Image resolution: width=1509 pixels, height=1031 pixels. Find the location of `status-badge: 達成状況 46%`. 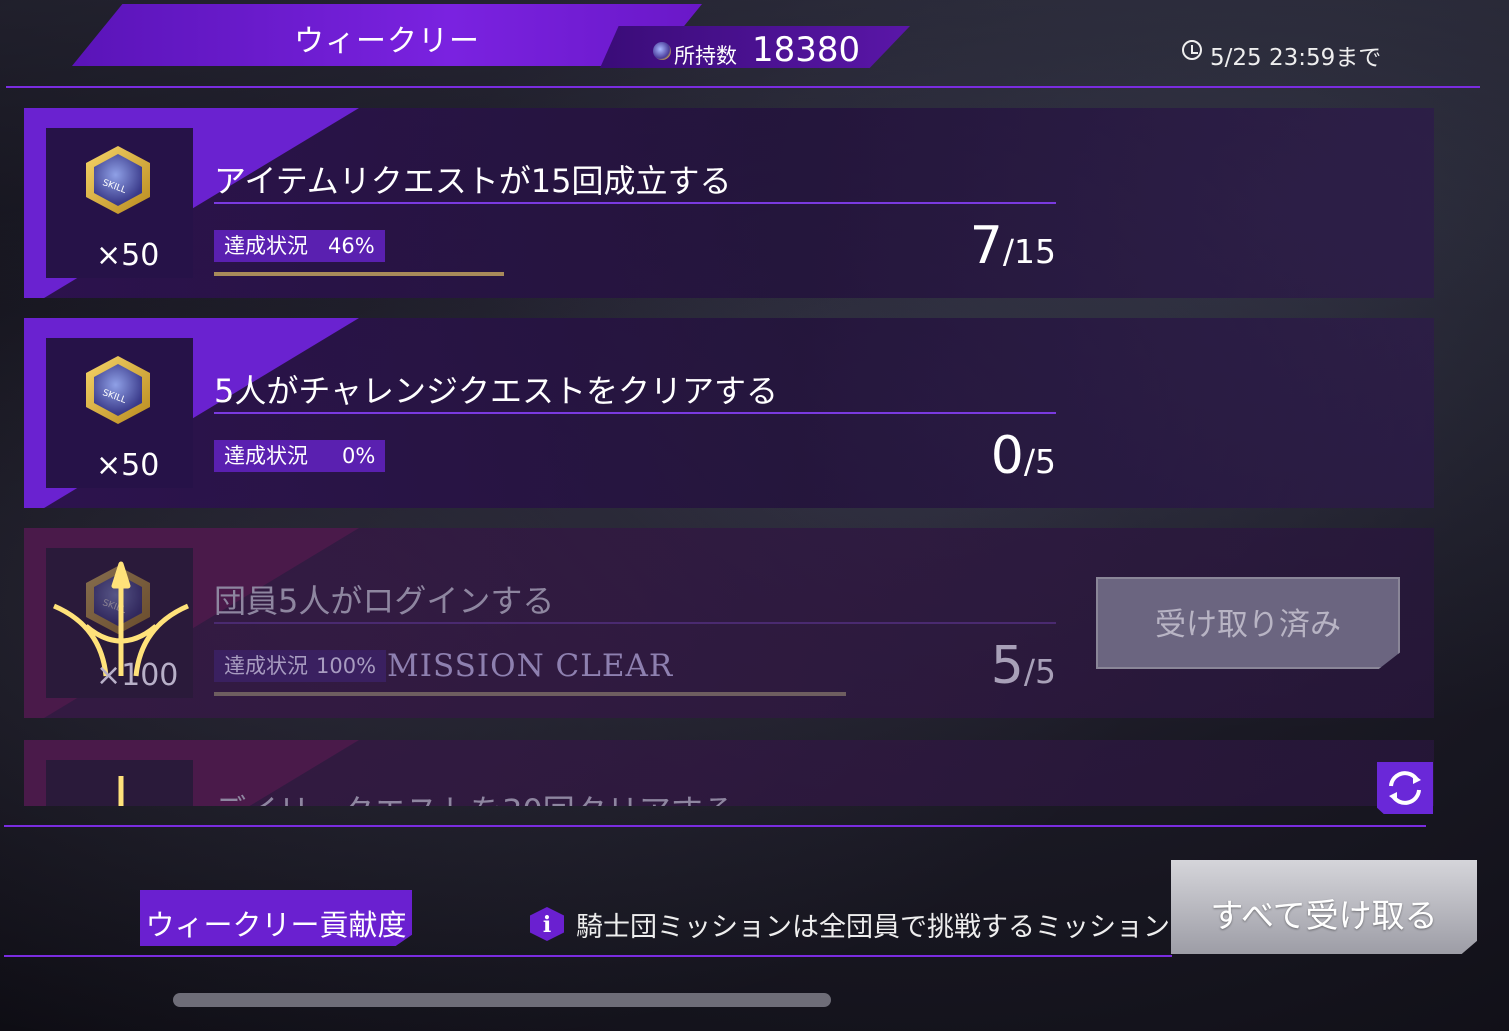

status-badge: 達成状況 46% is located at coordinates (299, 246).